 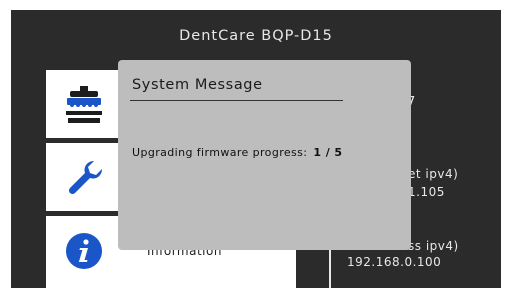 What do you see at coordinates (394, 262) in the screenshot?
I see `wireless-ip-value: 192.168.0.100` at bounding box center [394, 262].